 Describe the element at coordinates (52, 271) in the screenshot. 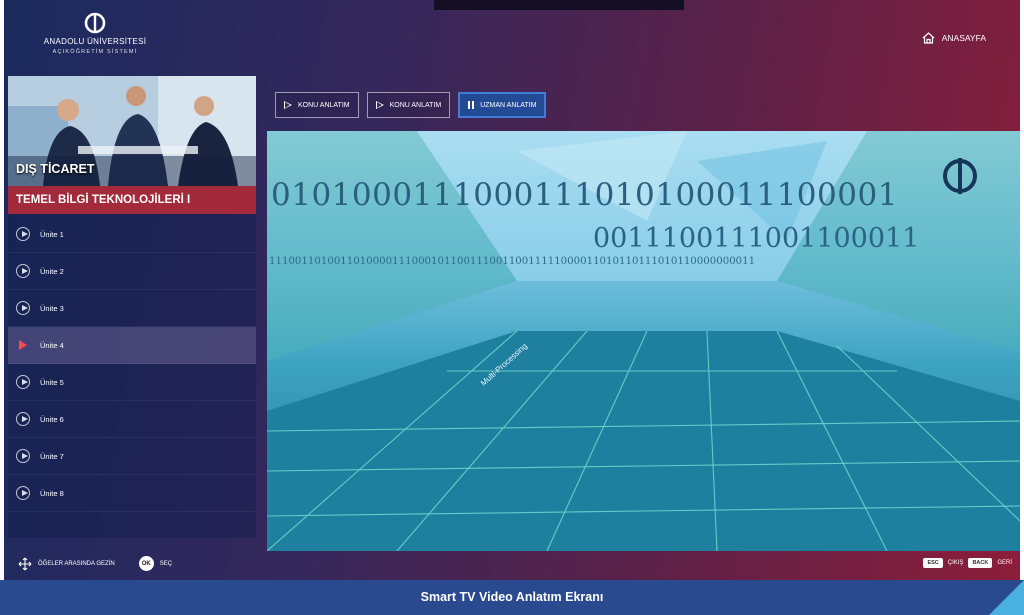

I see `unit-label: Ünite 2` at that location.